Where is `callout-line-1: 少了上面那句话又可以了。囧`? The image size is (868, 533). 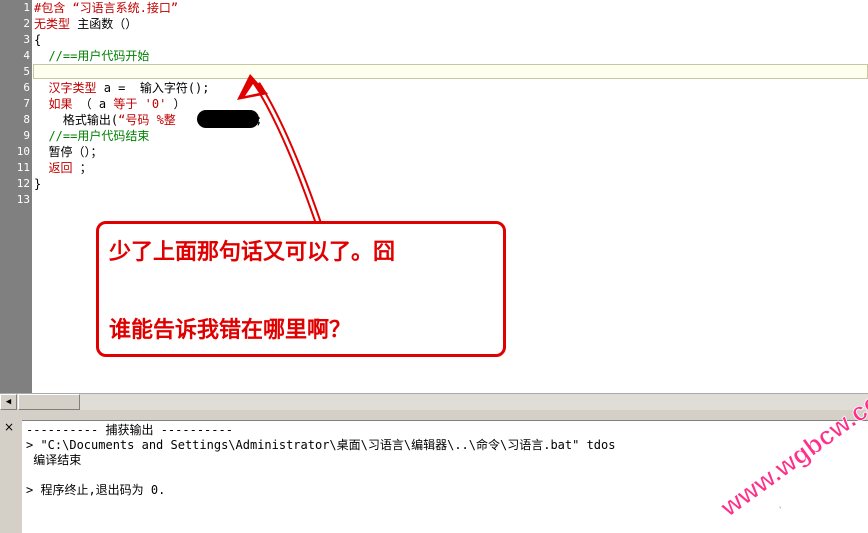 callout-line-1: 少了上面那句话又可以了。囧 is located at coordinates (252, 252).